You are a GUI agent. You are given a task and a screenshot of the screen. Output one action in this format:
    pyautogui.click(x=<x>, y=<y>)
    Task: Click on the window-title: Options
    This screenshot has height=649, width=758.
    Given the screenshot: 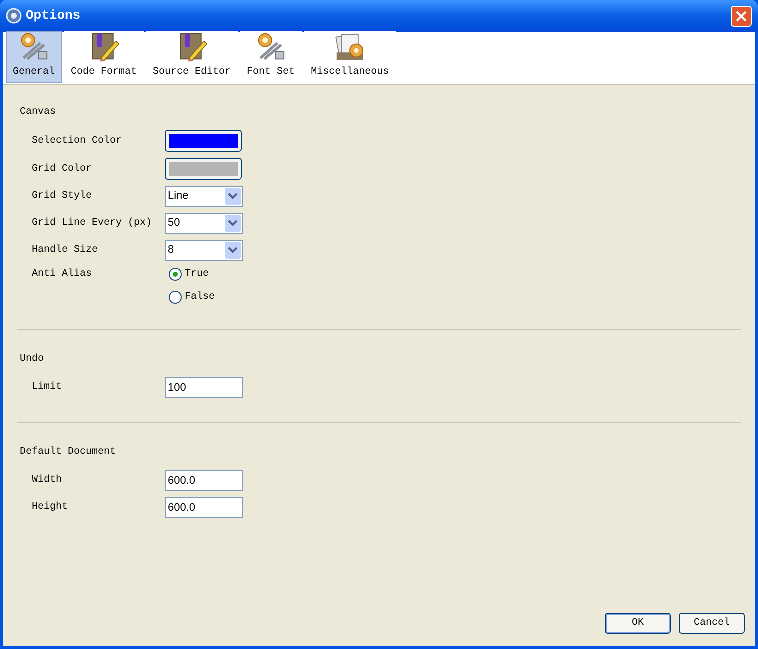 What is the action you would take?
    pyautogui.click(x=54, y=16)
    